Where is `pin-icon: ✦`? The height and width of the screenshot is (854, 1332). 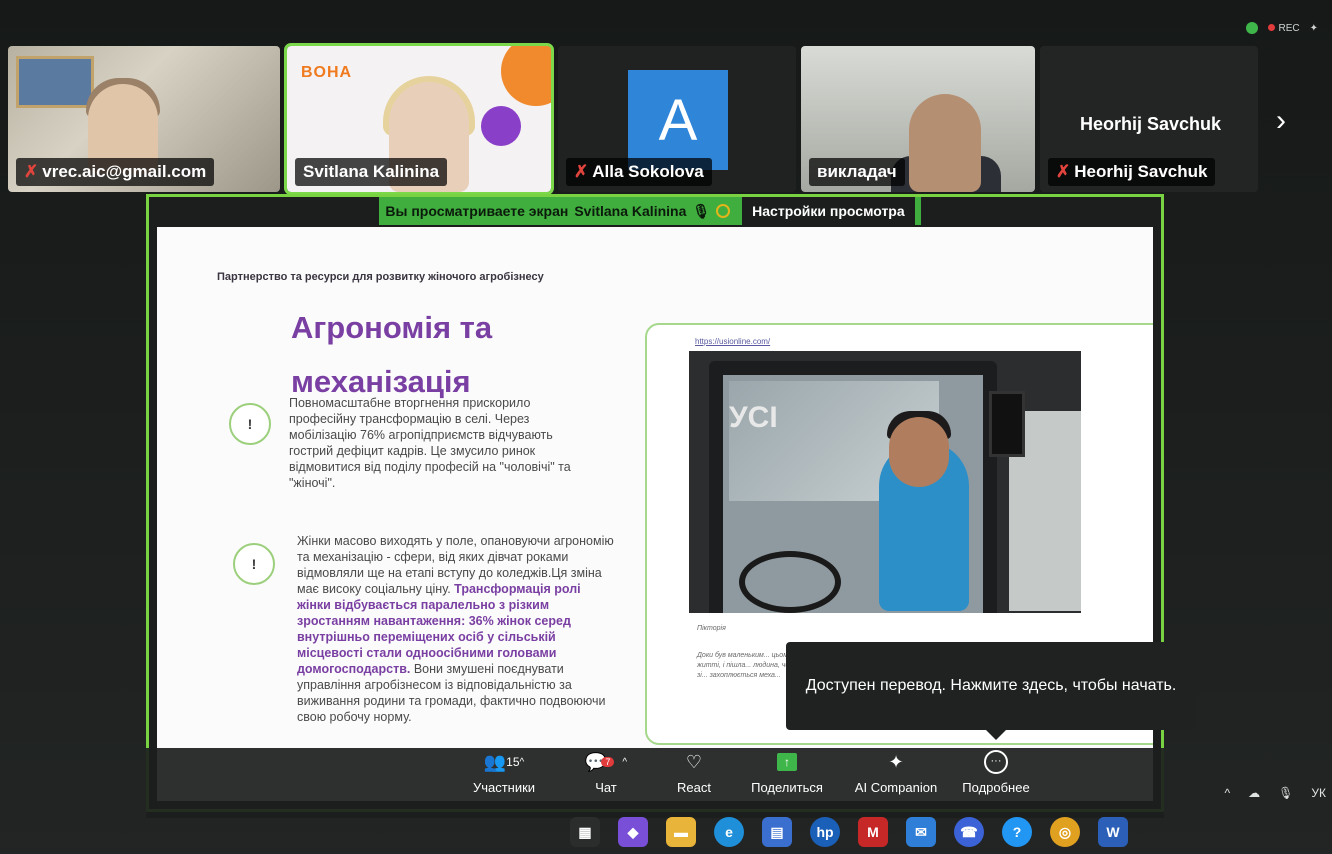 pin-icon: ✦ is located at coordinates (1314, 28).